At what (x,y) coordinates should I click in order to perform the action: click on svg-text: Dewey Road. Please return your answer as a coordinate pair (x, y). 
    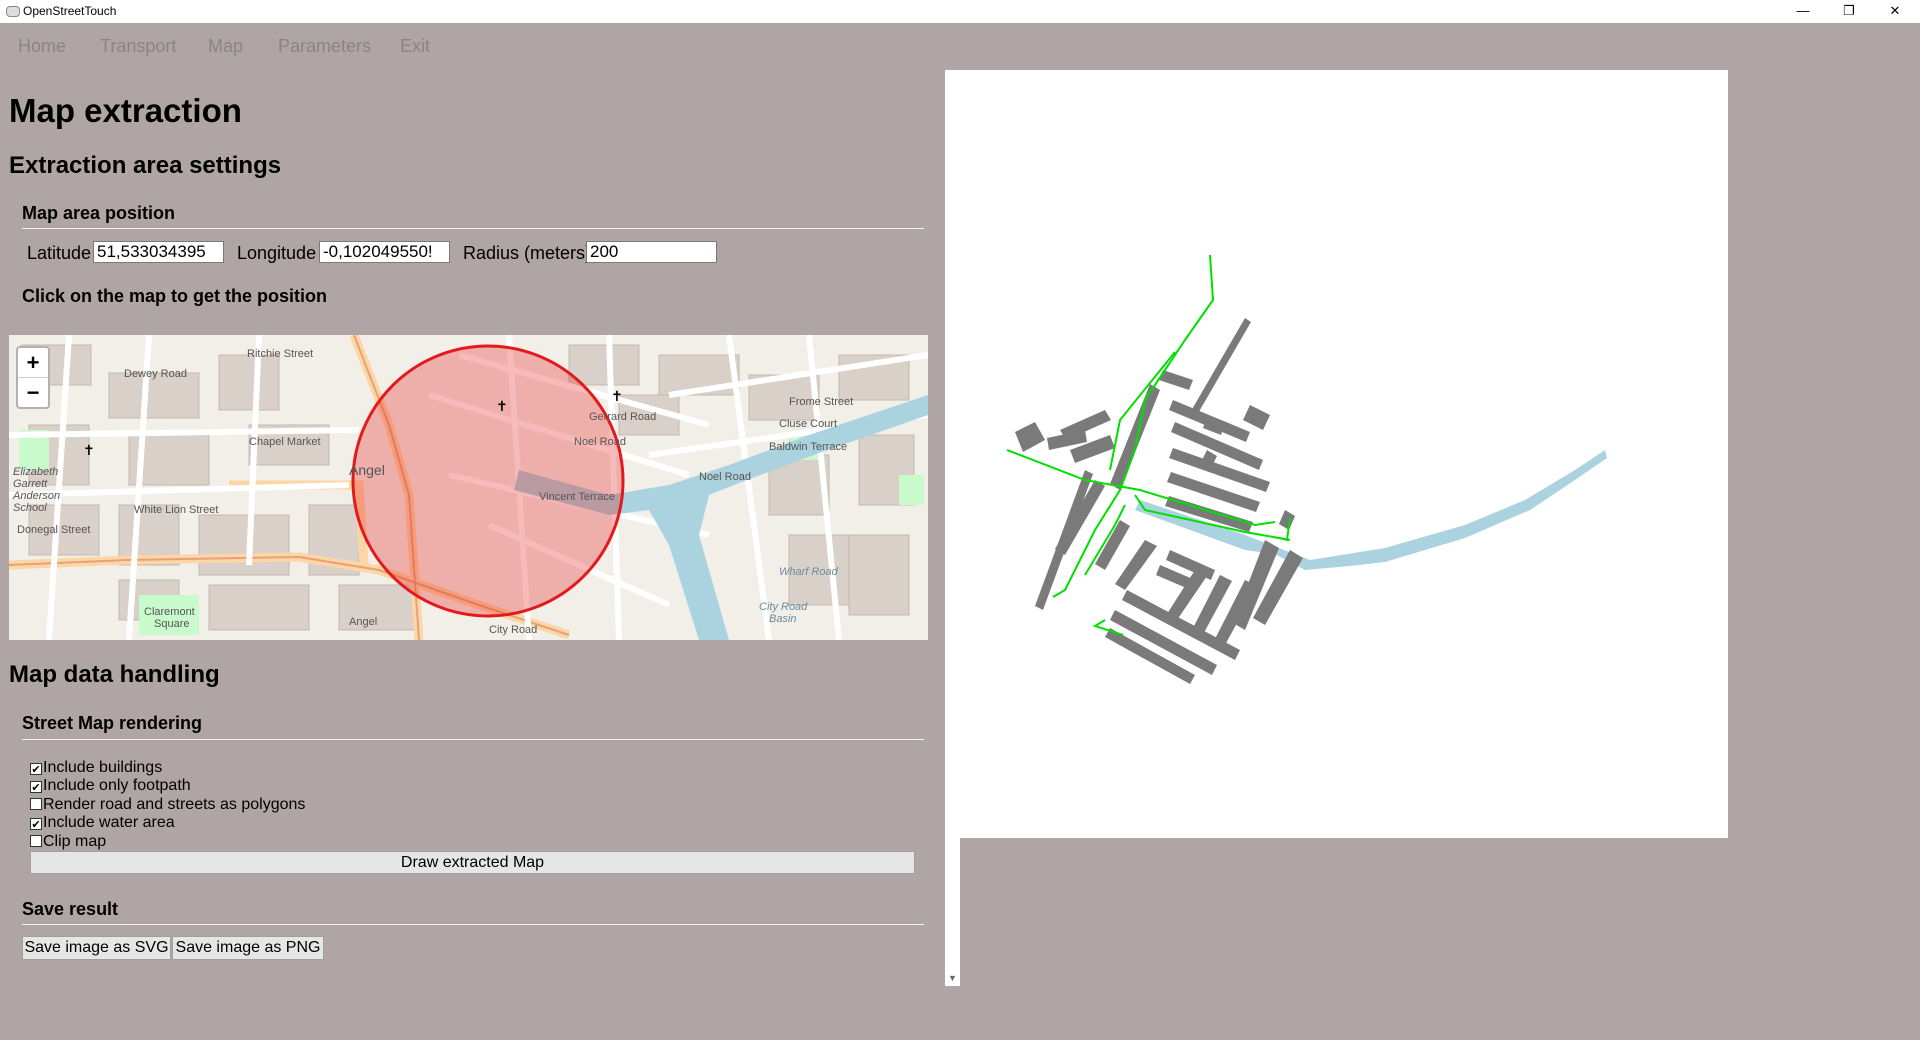
    Looking at the image, I should click on (155, 374).